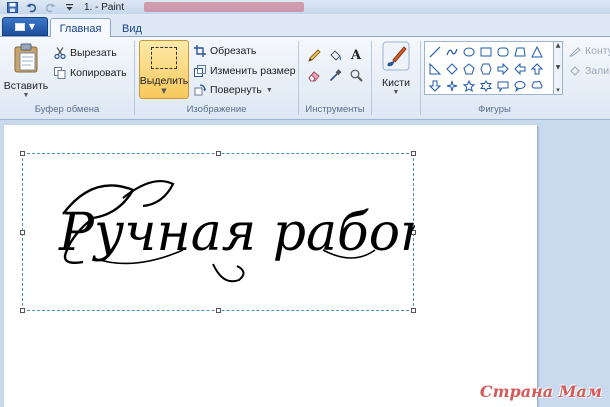 This screenshot has width=610, height=407. I want to click on outline-icon, so click(574, 51).